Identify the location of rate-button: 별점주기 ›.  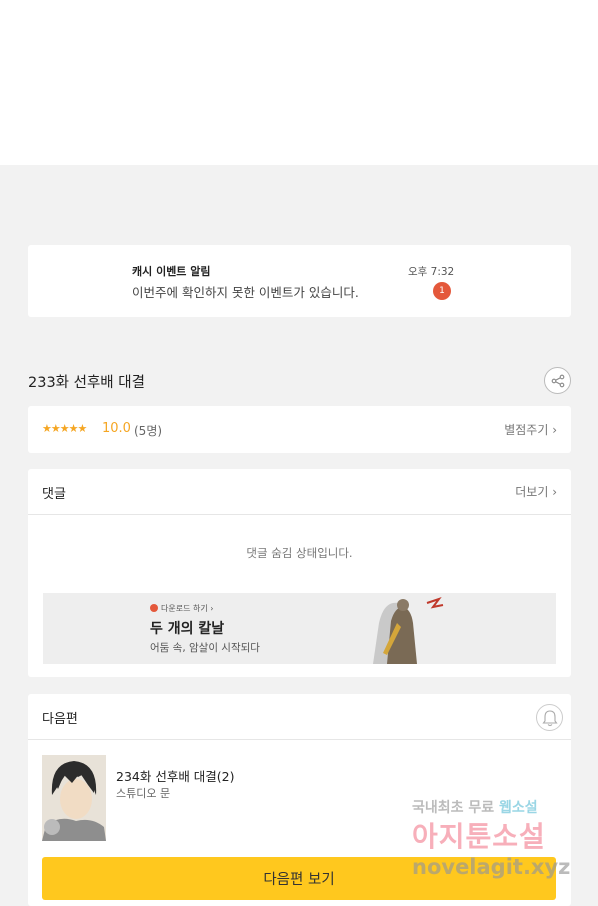
(530, 429).